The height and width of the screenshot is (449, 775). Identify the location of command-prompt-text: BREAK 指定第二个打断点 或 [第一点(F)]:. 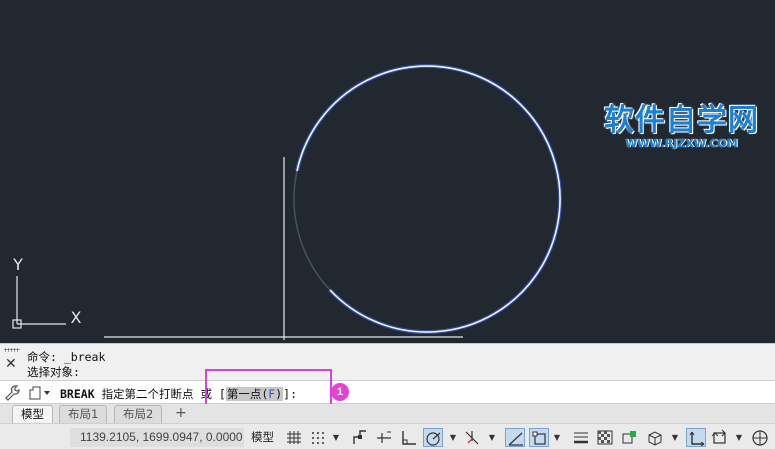
(178, 394).